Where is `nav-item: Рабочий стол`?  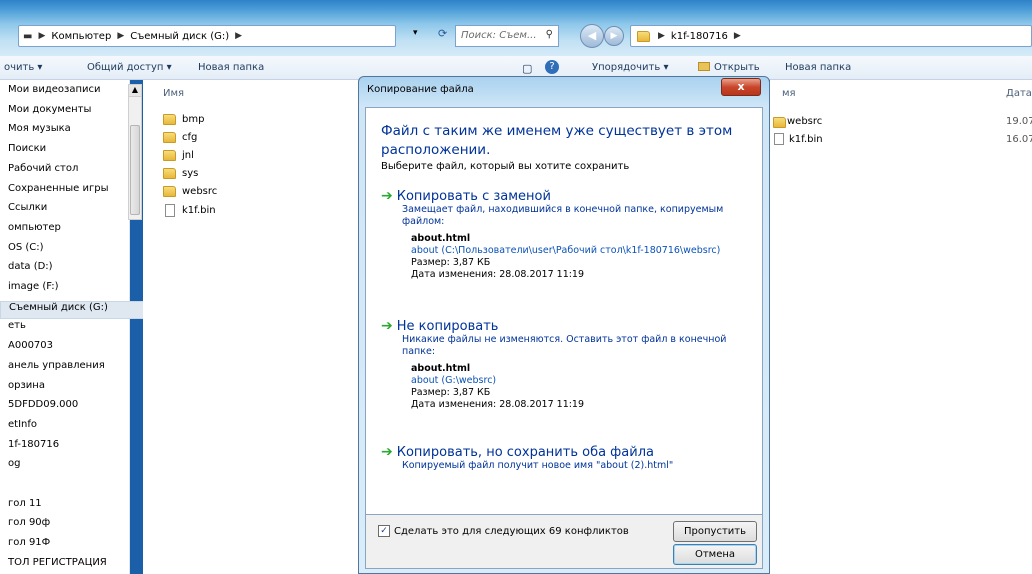
nav-item: Рабочий стол is located at coordinates (43, 172).